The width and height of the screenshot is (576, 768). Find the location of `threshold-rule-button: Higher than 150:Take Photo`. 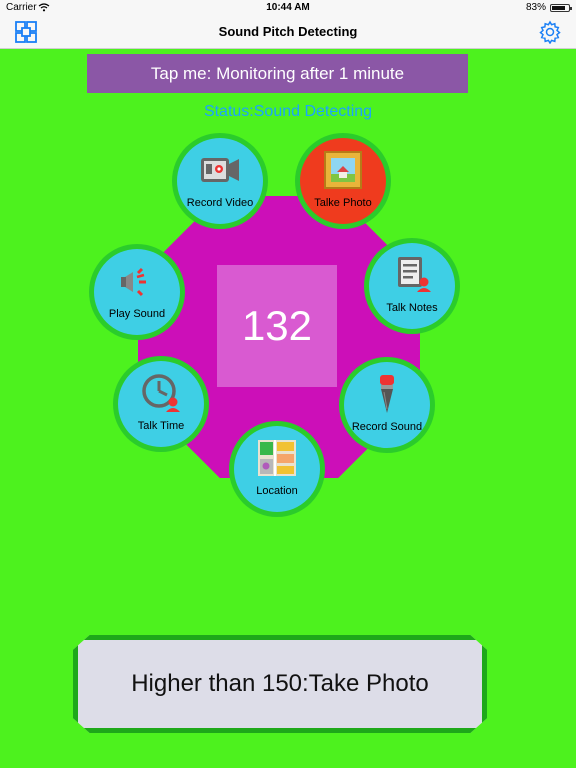

threshold-rule-button: Higher than 150:Take Photo is located at coordinates (280, 684).